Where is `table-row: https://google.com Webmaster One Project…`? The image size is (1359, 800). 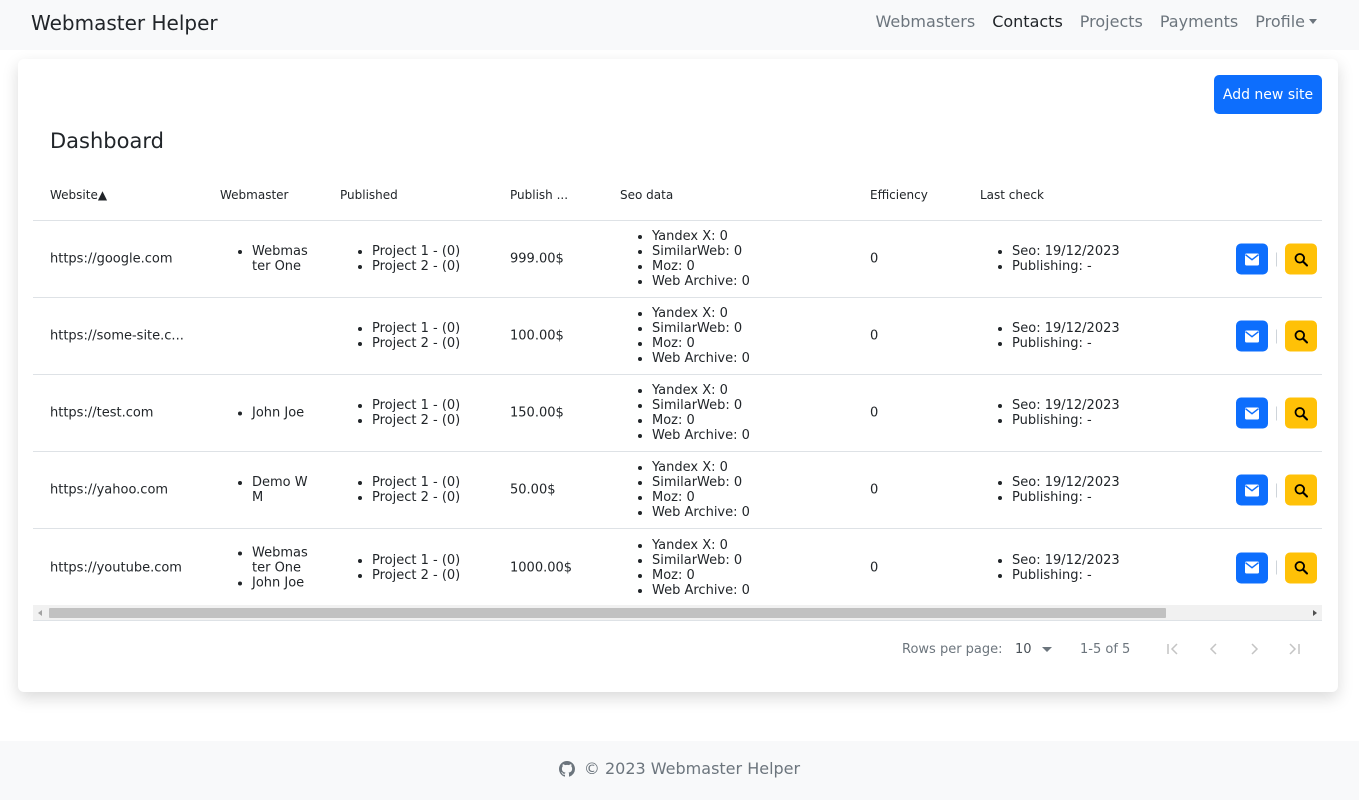 table-row: https://google.com Webmaster One Project… is located at coordinates (677, 259).